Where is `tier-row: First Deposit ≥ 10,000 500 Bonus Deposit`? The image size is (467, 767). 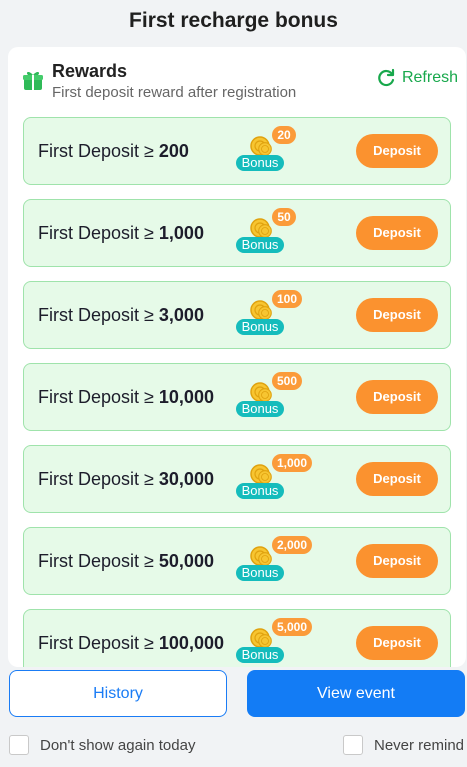 tier-row: First Deposit ≥ 10,000 500 Bonus Deposit is located at coordinates (237, 397).